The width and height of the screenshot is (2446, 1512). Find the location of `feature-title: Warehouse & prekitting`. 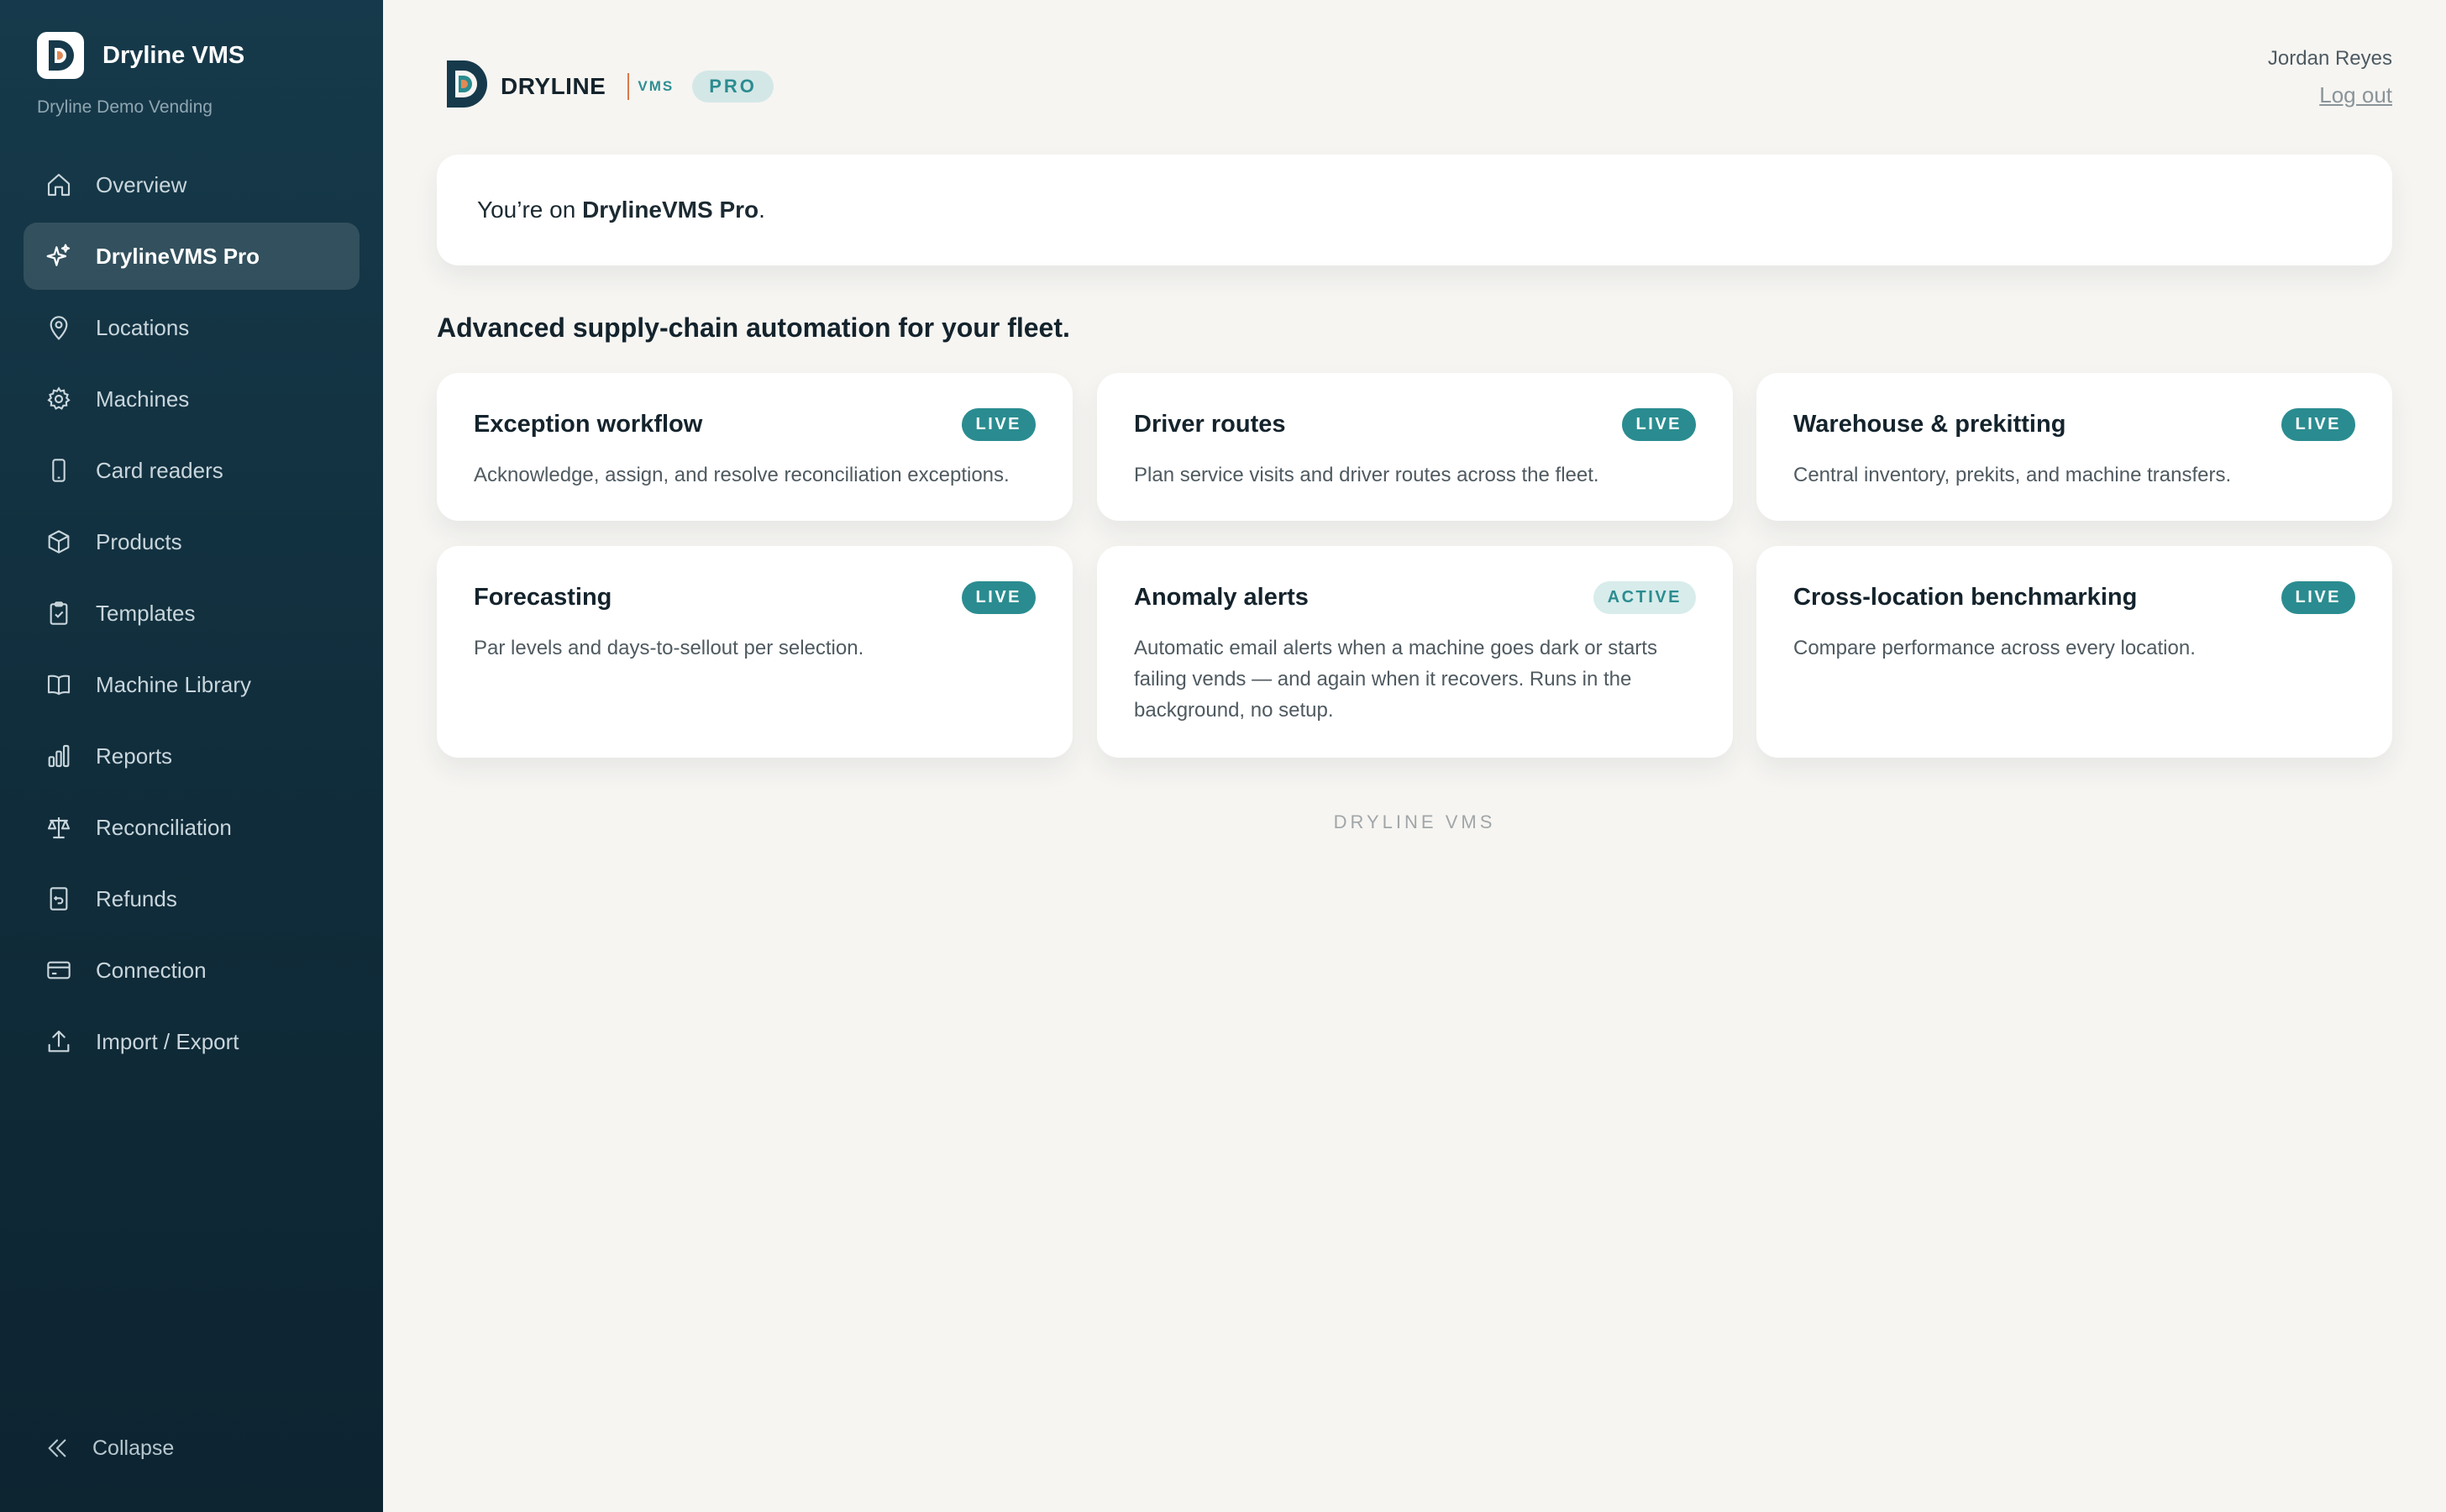

feature-title: Warehouse & prekitting is located at coordinates (1929, 424).